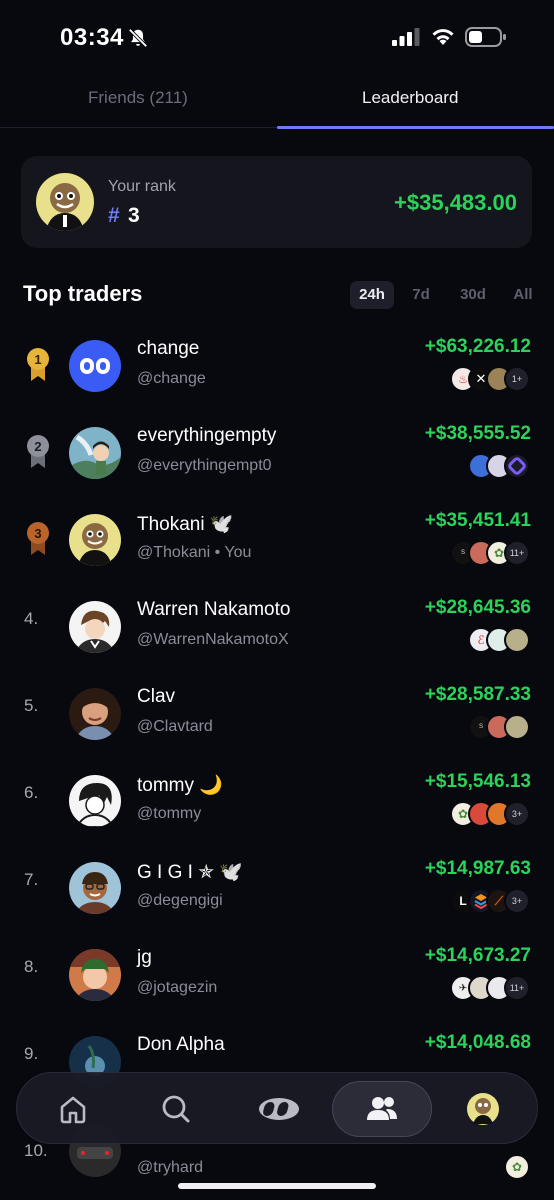  I want to click on friends-icon, so click(382, 1108).